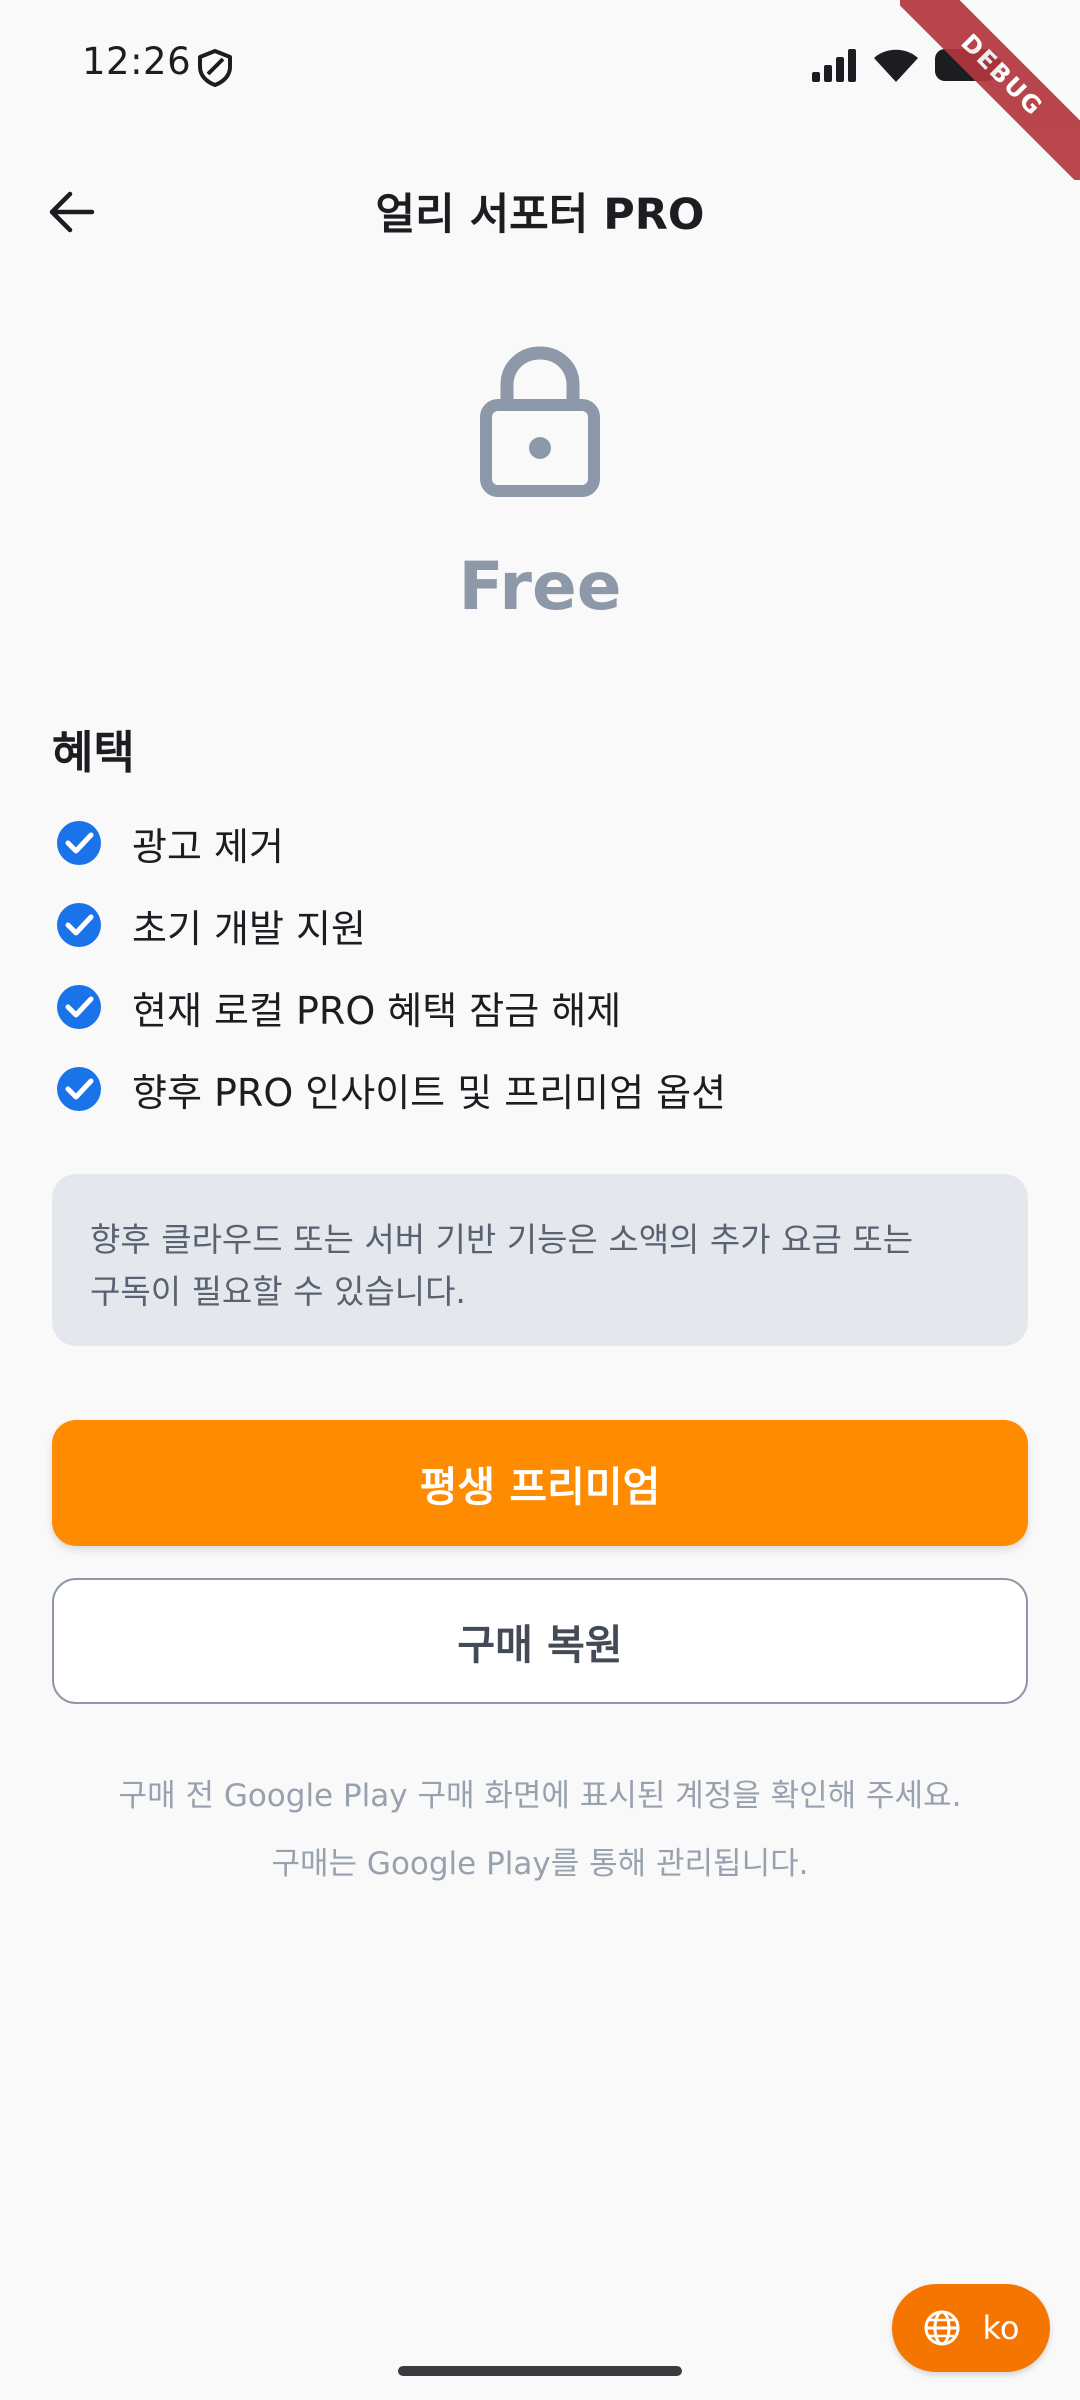 This screenshot has width=1080, height=2400. Describe the element at coordinates (942, 2328) in the screenshot. I see `globe-icon` at that location.